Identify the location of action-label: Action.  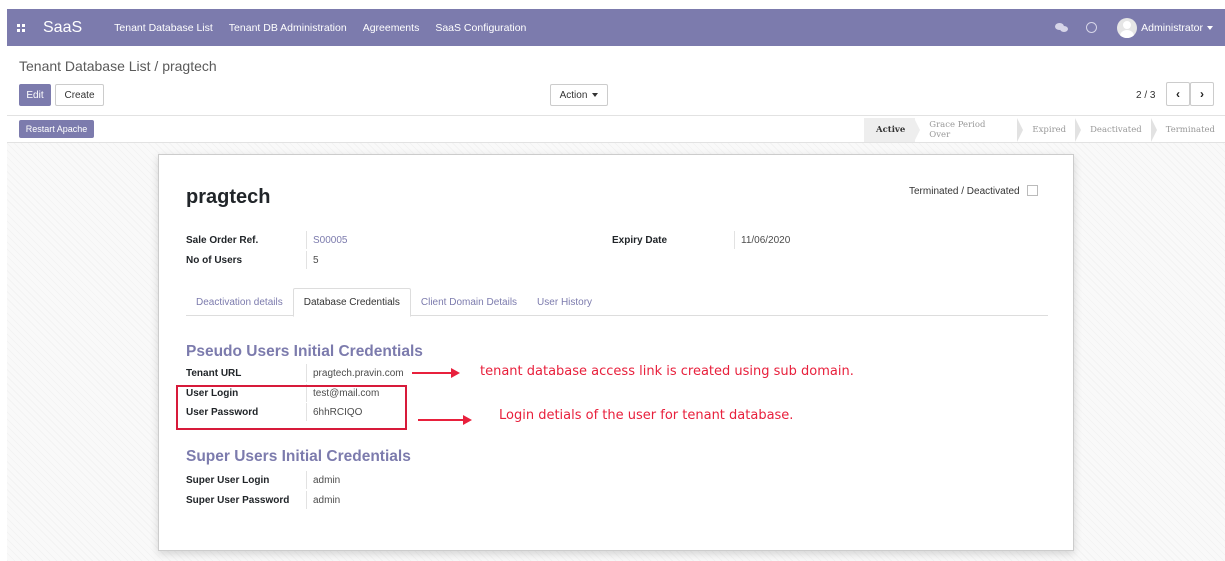
(573, 95).